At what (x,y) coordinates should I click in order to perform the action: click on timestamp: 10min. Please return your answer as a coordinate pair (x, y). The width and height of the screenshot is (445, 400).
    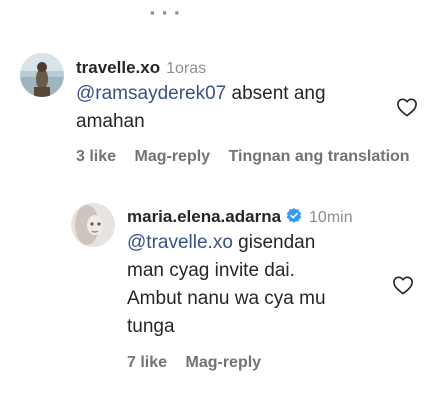
    Looking at the image, I should click on (331, 217).